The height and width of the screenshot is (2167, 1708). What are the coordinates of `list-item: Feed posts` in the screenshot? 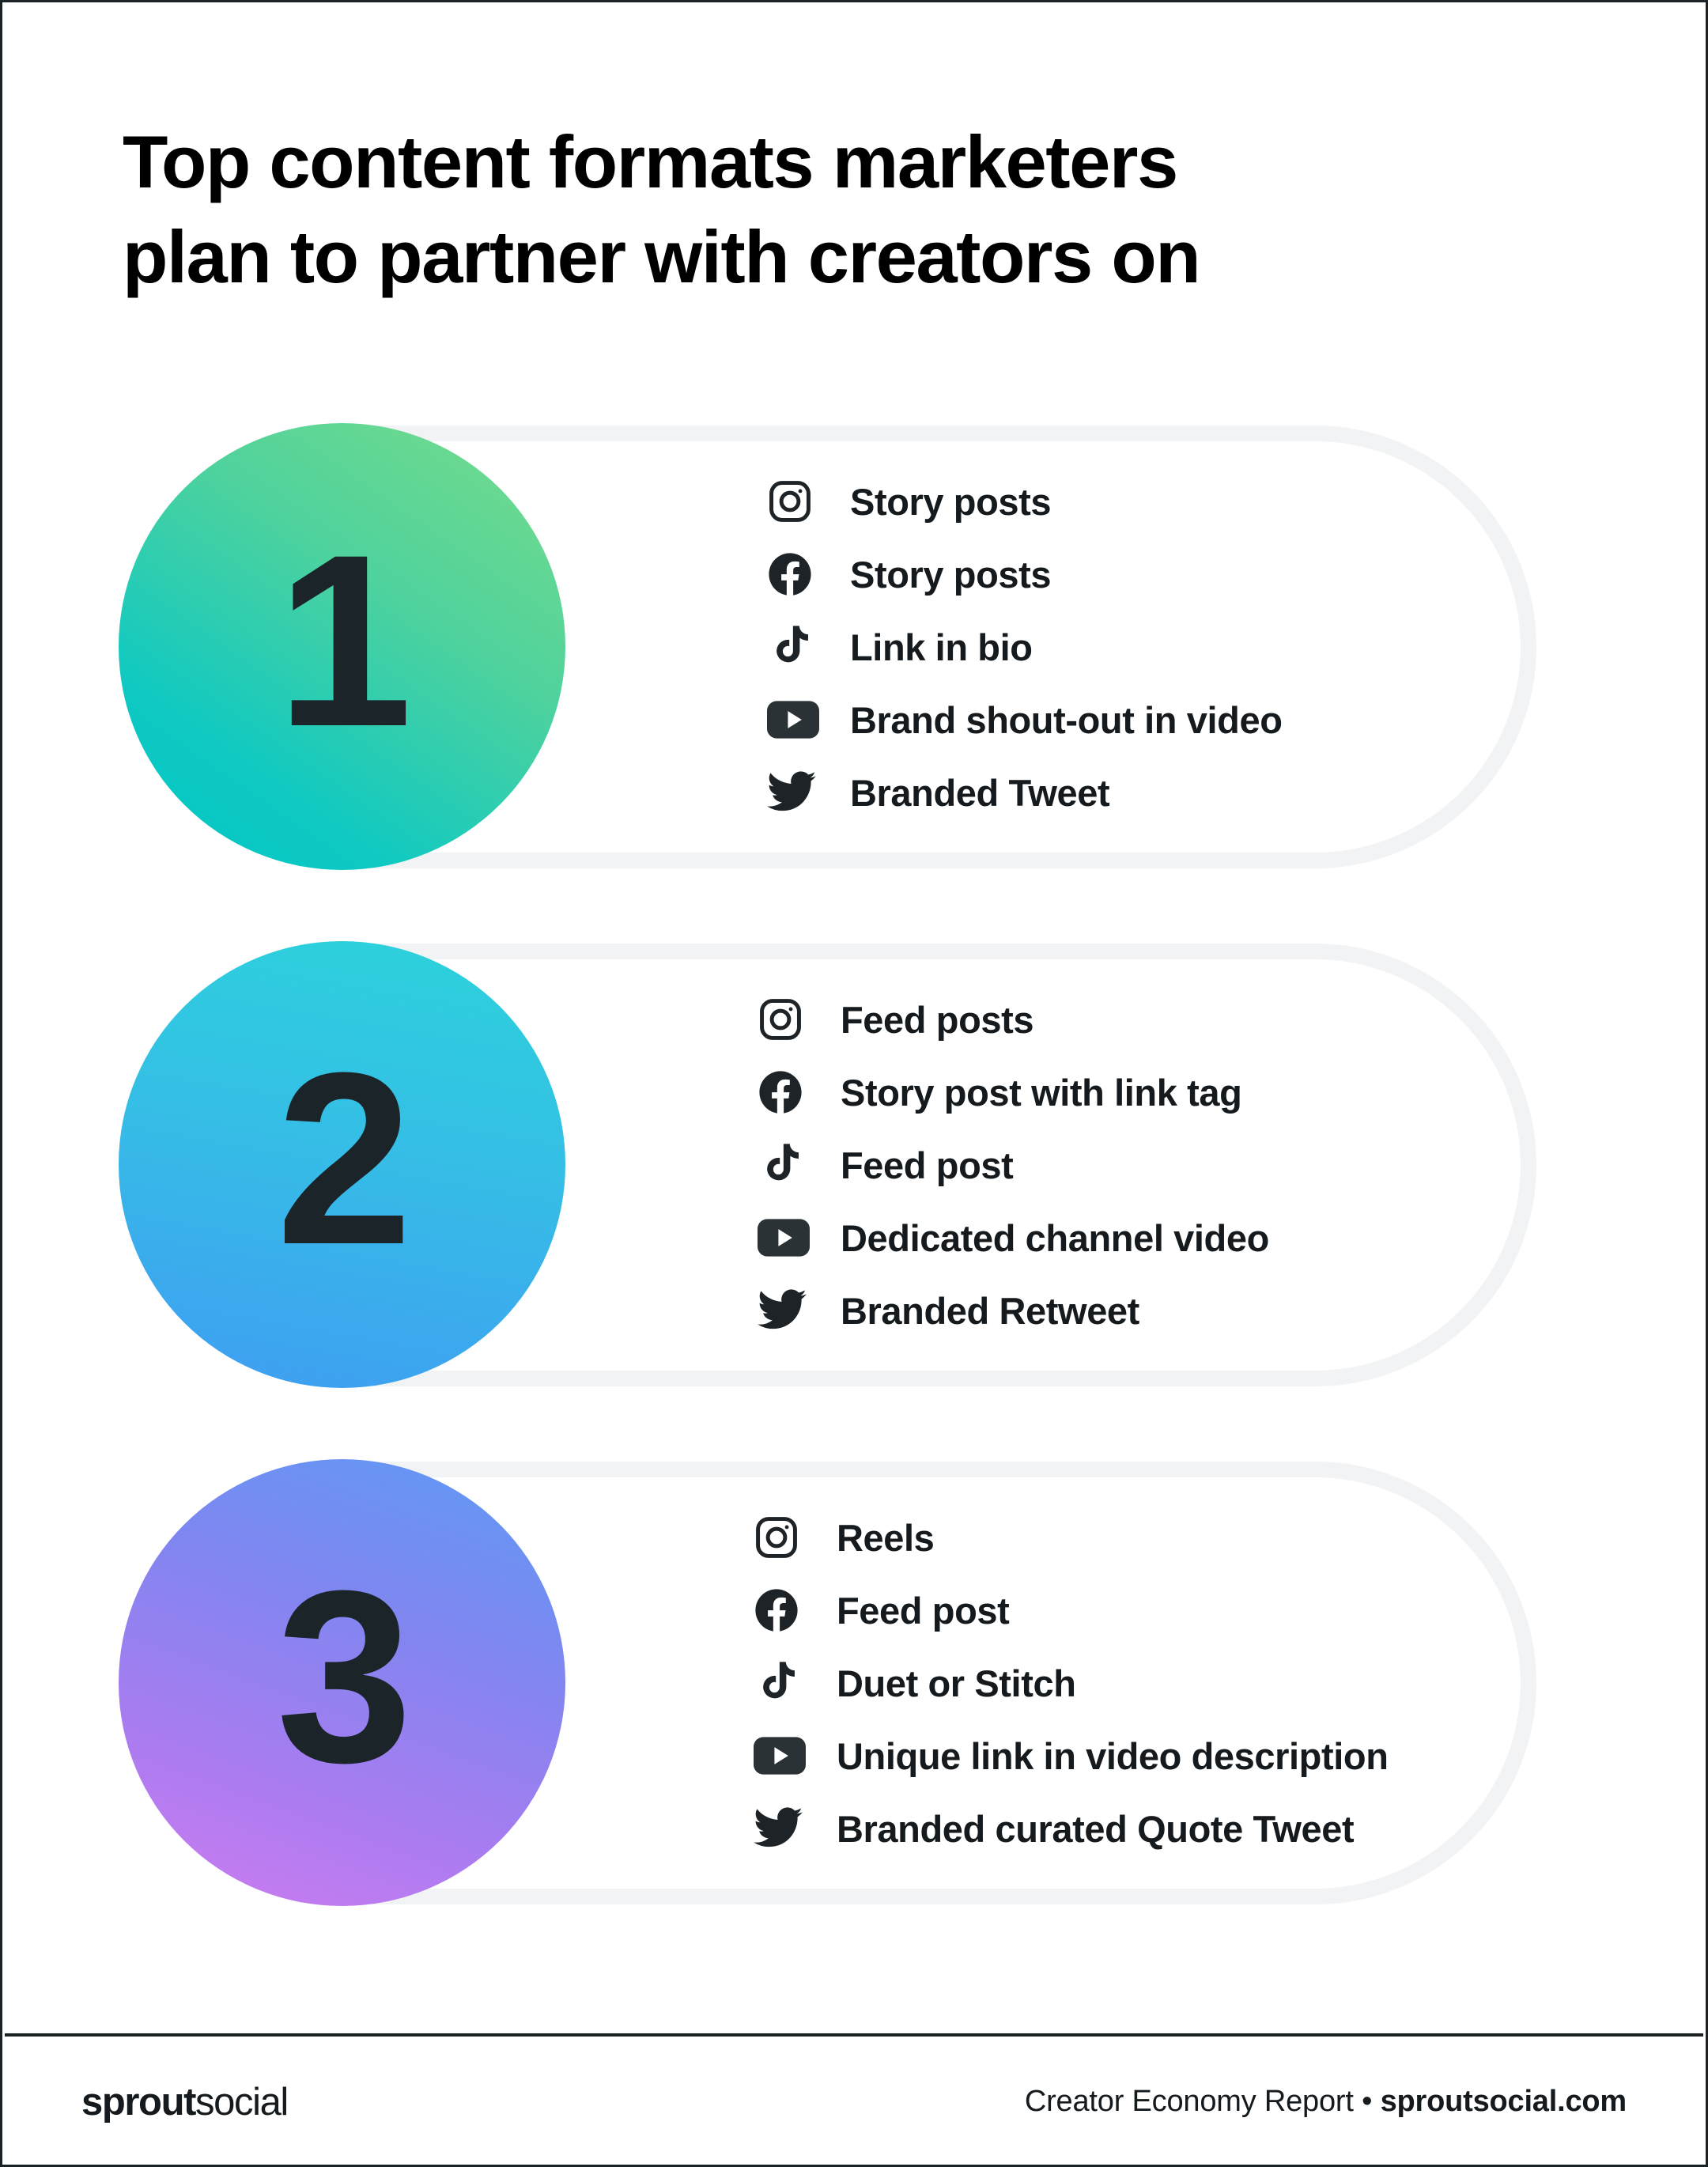 It's located at (1014, 1019).